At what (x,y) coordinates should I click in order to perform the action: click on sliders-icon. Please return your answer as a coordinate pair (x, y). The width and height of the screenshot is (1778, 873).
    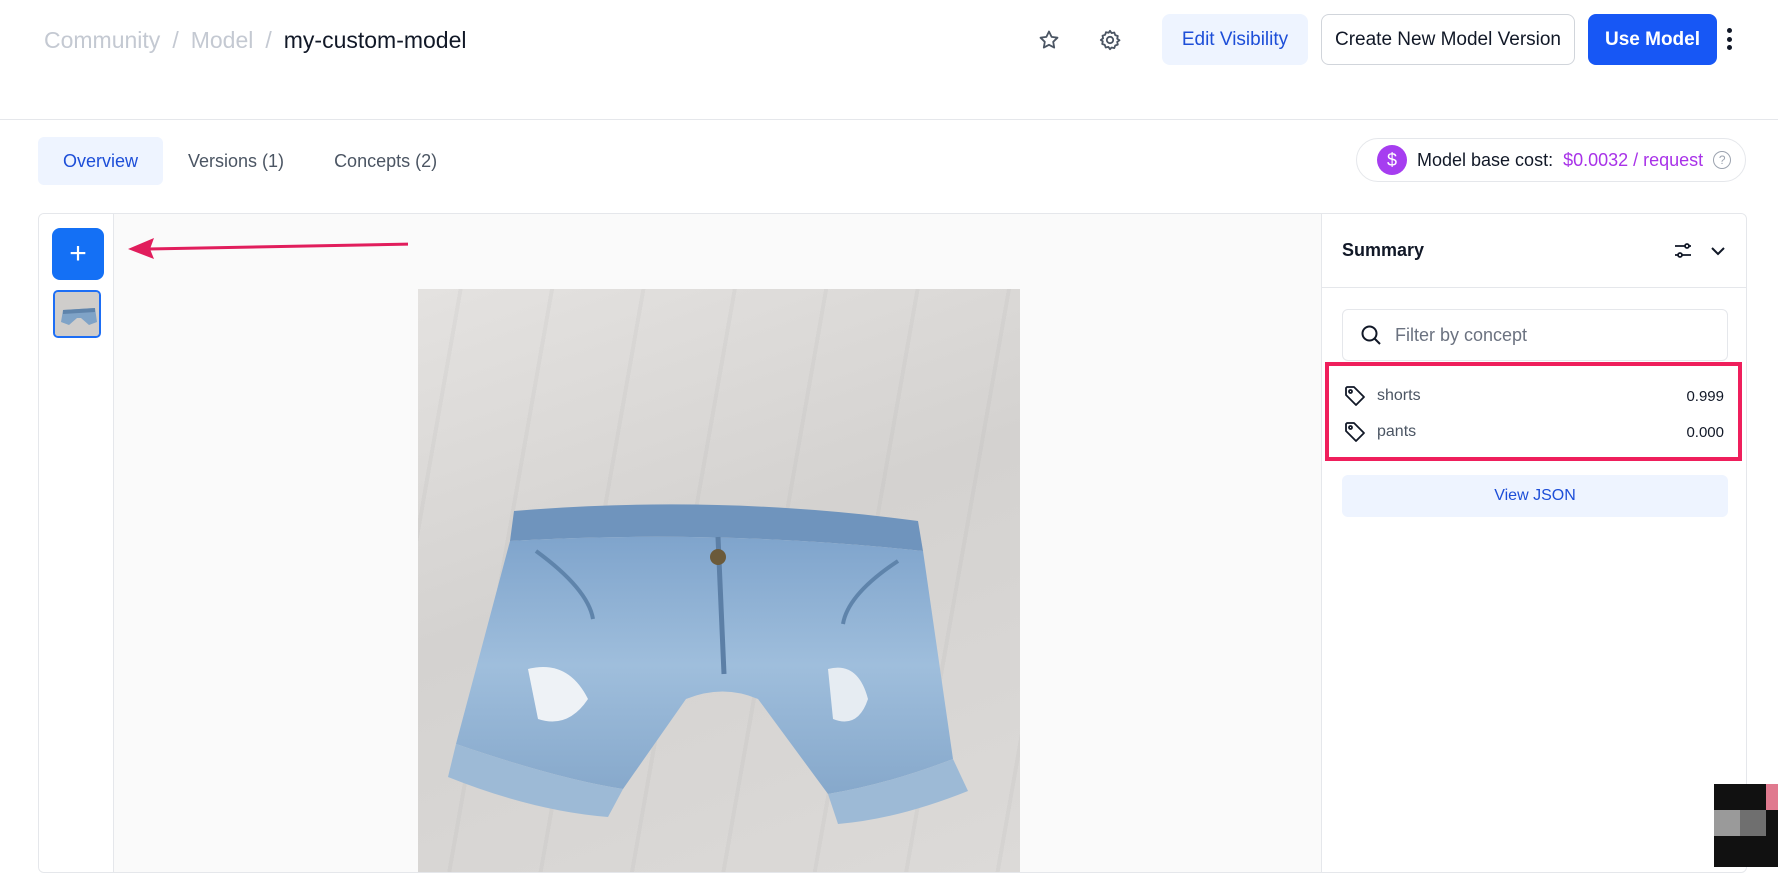
    Looking at the image, I should click on (1683, 251).